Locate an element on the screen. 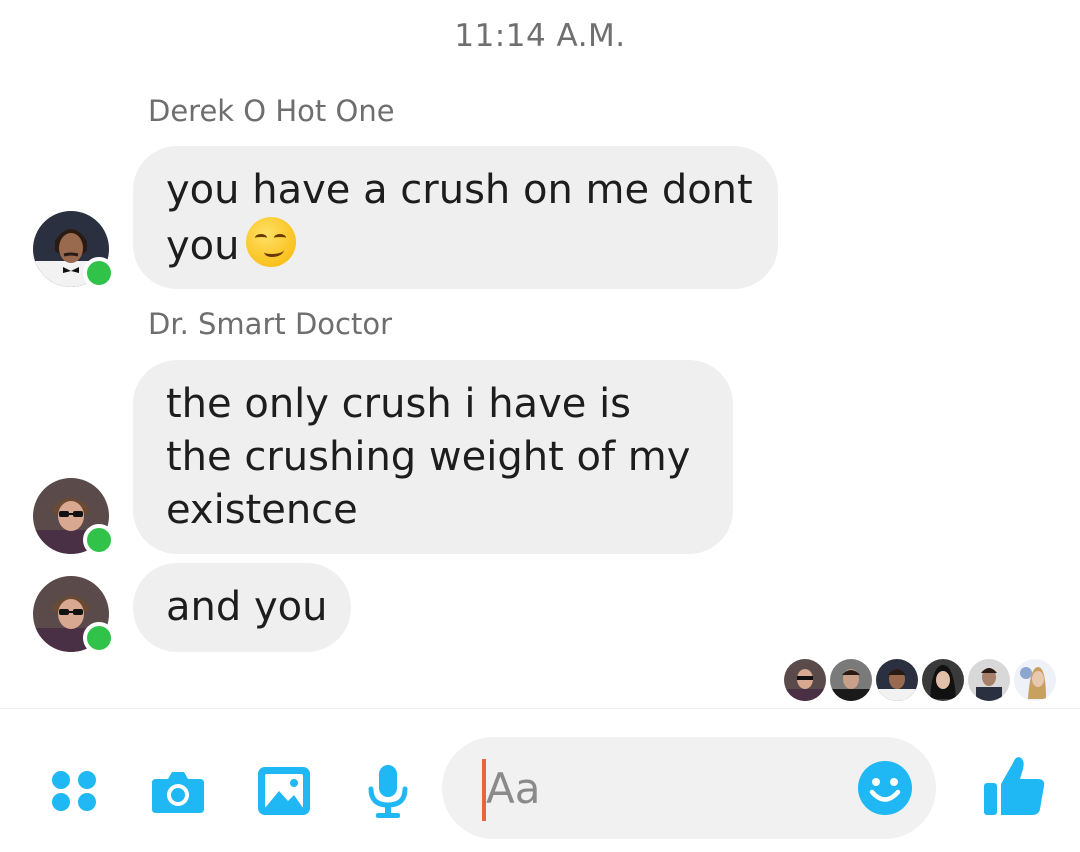 The image size is (1080, 852). message-text: the only crush i have is is located at coordinates (399, 404).